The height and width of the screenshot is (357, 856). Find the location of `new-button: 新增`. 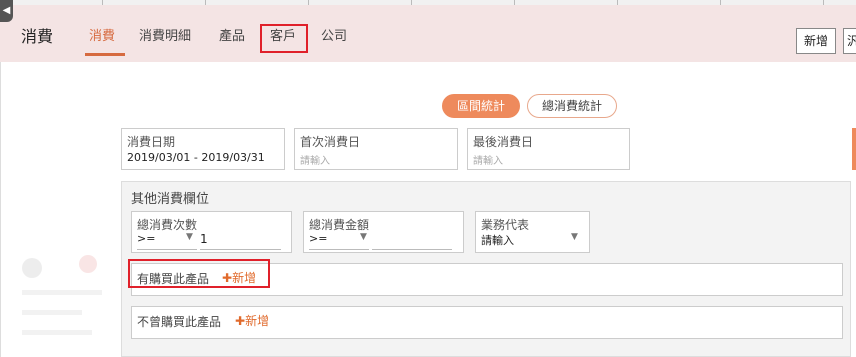

new-button: 新增 is located at coordinates (816, 41).